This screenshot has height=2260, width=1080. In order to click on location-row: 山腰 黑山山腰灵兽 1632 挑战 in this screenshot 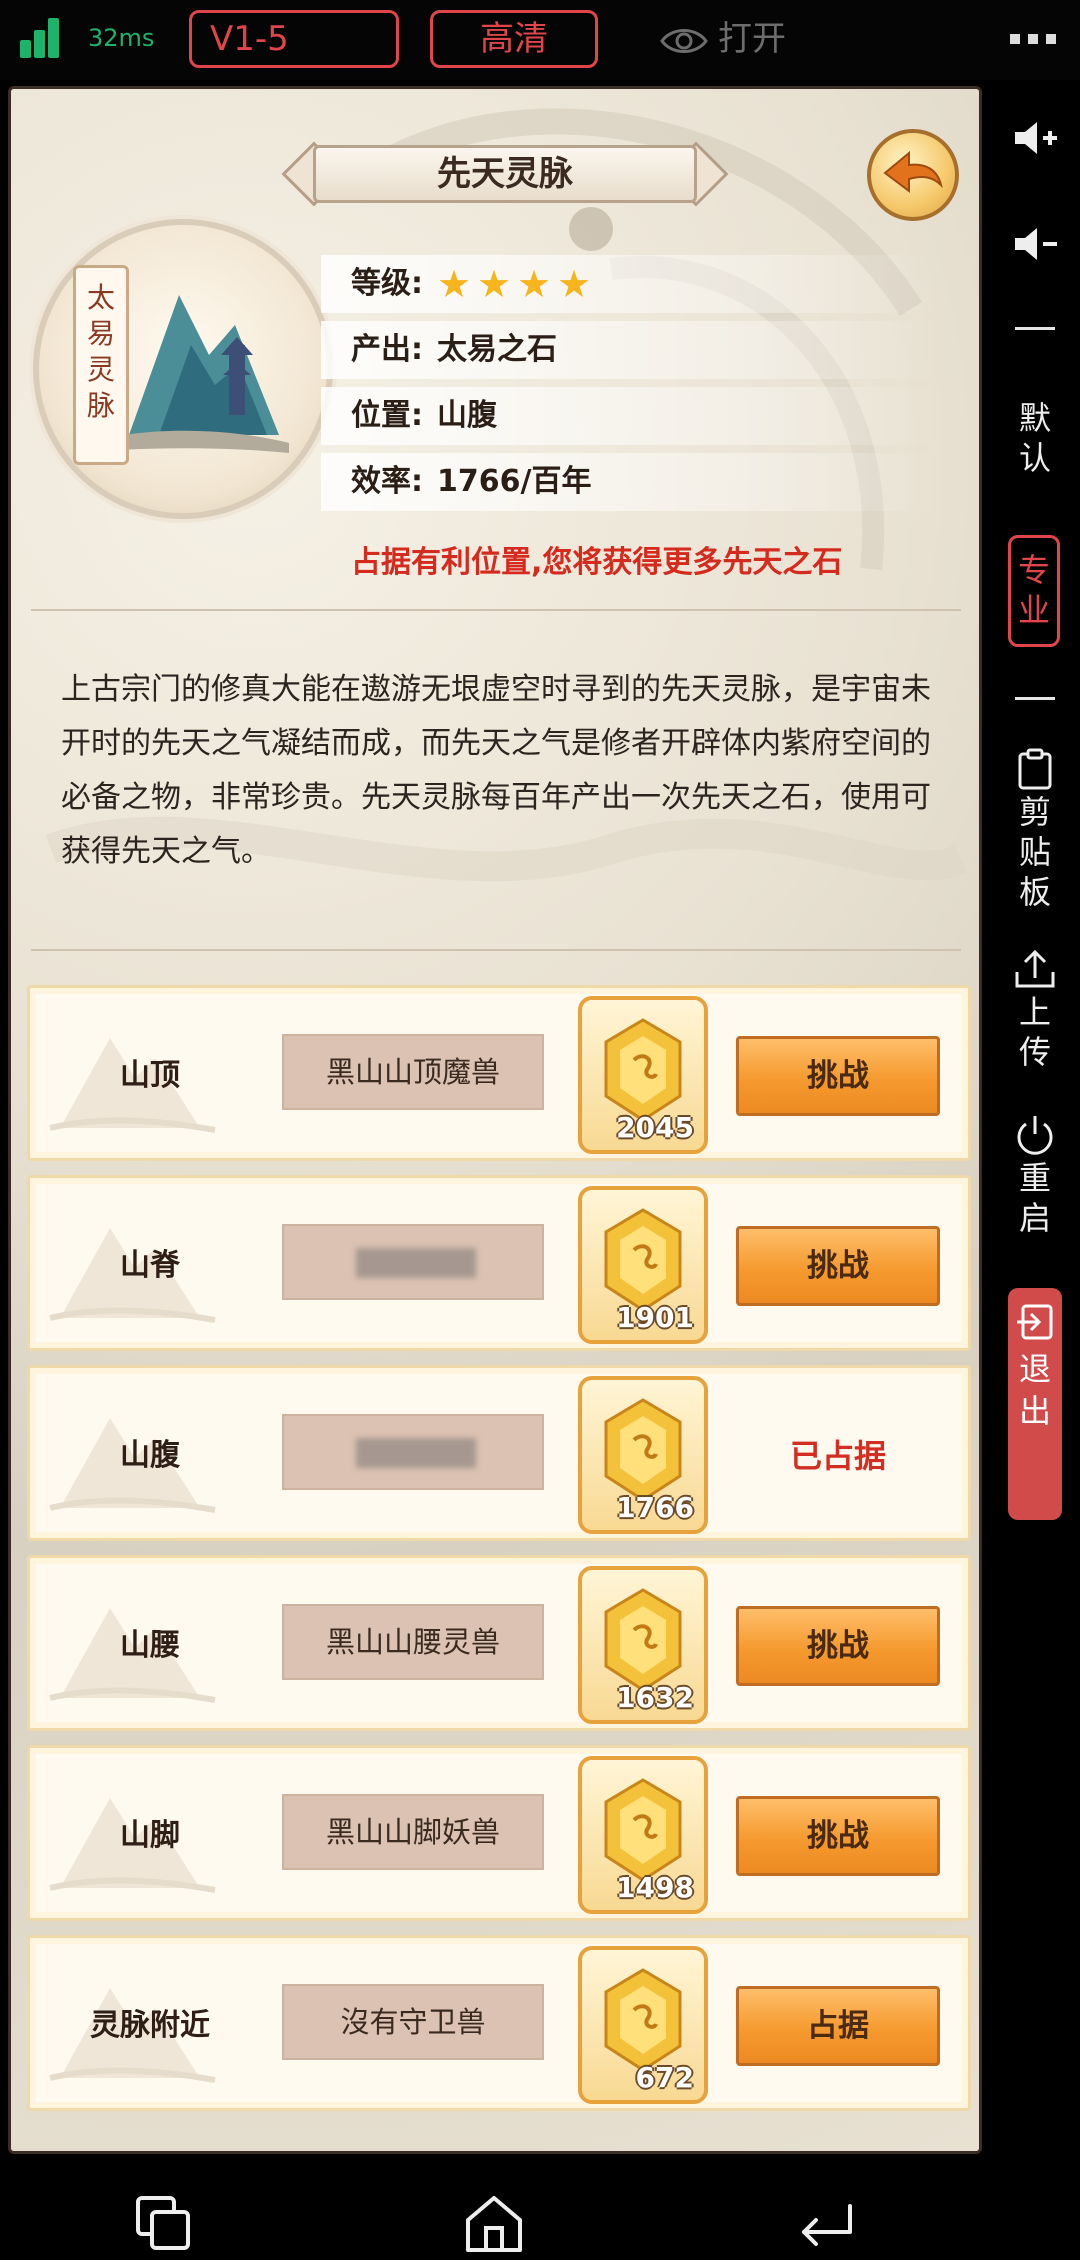, I will do `click(499, 1643)`.